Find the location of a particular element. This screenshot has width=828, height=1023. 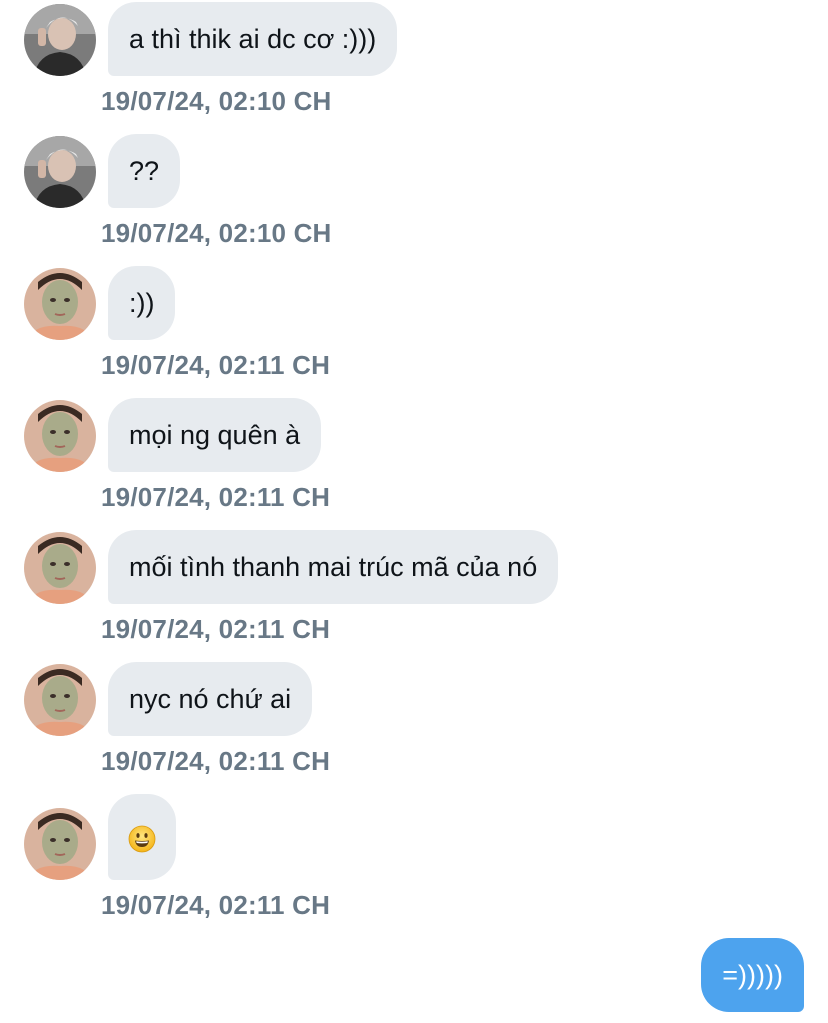

message-text: nyc nó chứ ai is located at coordinates (210, 699).